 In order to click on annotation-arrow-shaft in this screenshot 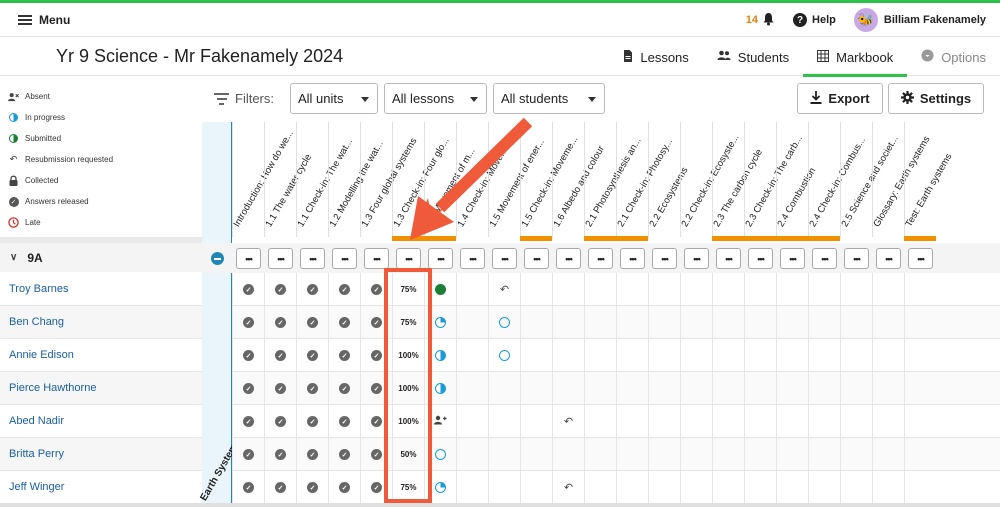, I will do `click(484, 165)`.